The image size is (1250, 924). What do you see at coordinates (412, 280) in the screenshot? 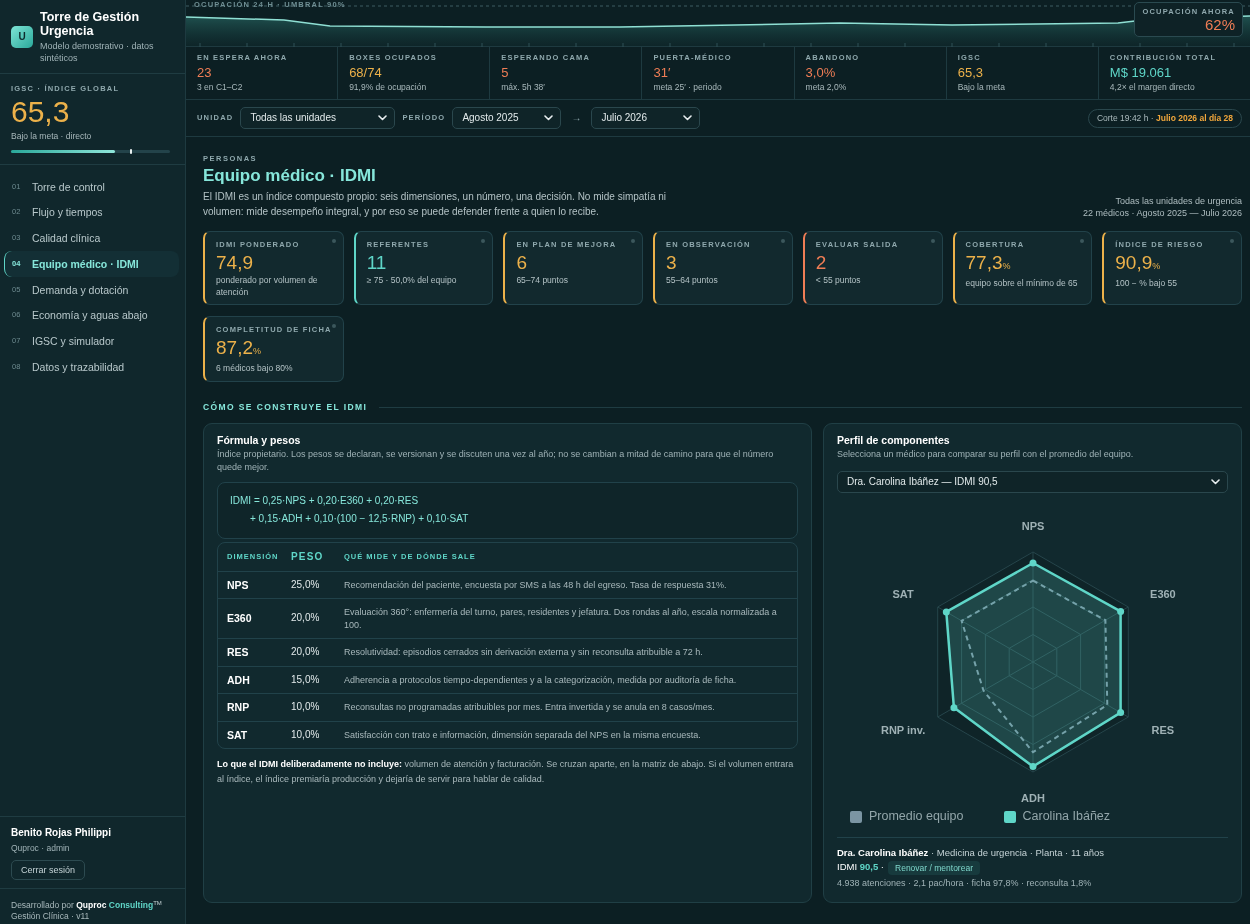
I see `card-note: ≥ 75 · 50,0% del equipo` at bounding box center [412, 280].